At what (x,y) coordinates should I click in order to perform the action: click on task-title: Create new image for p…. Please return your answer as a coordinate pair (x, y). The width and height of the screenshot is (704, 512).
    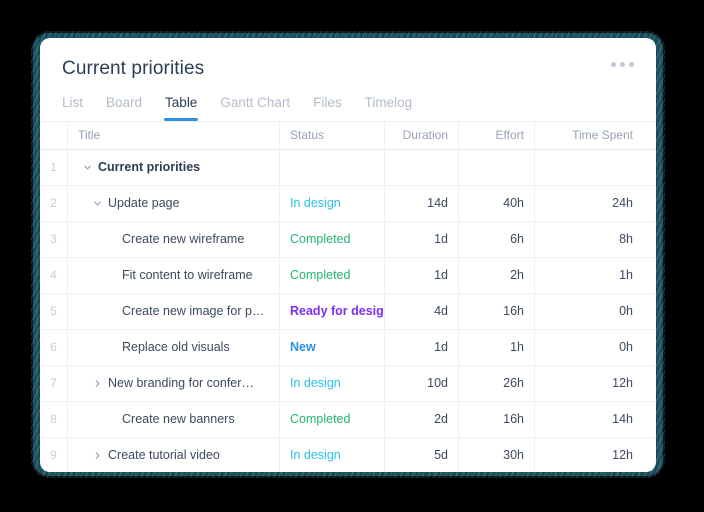
    Looking at the image, I should click on (193, 311).